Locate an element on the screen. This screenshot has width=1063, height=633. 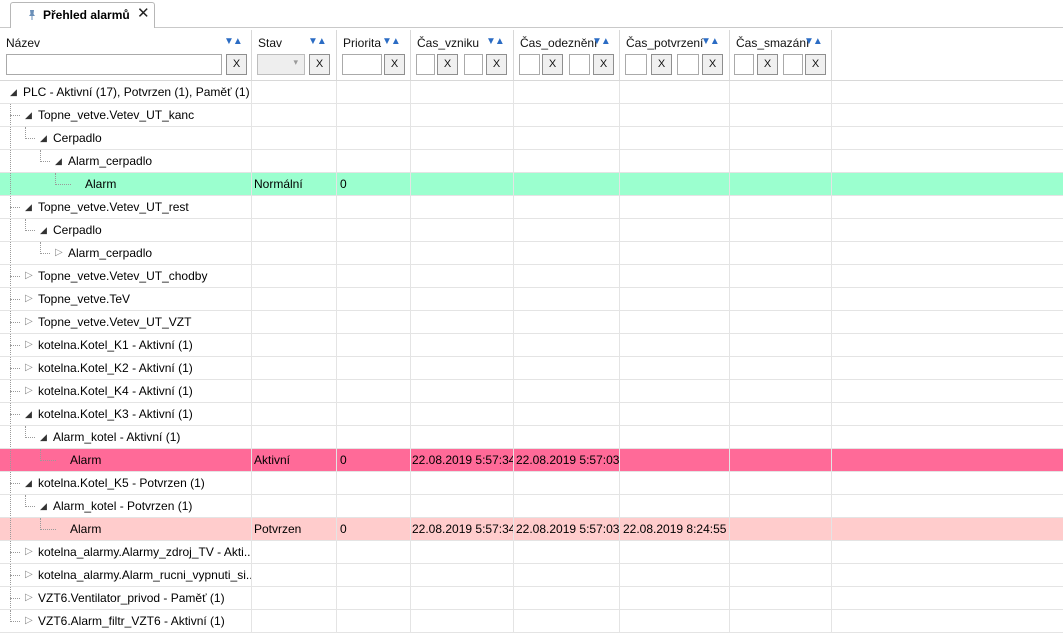
odezneni-filter-from-input is located at coordinates (529, 64).